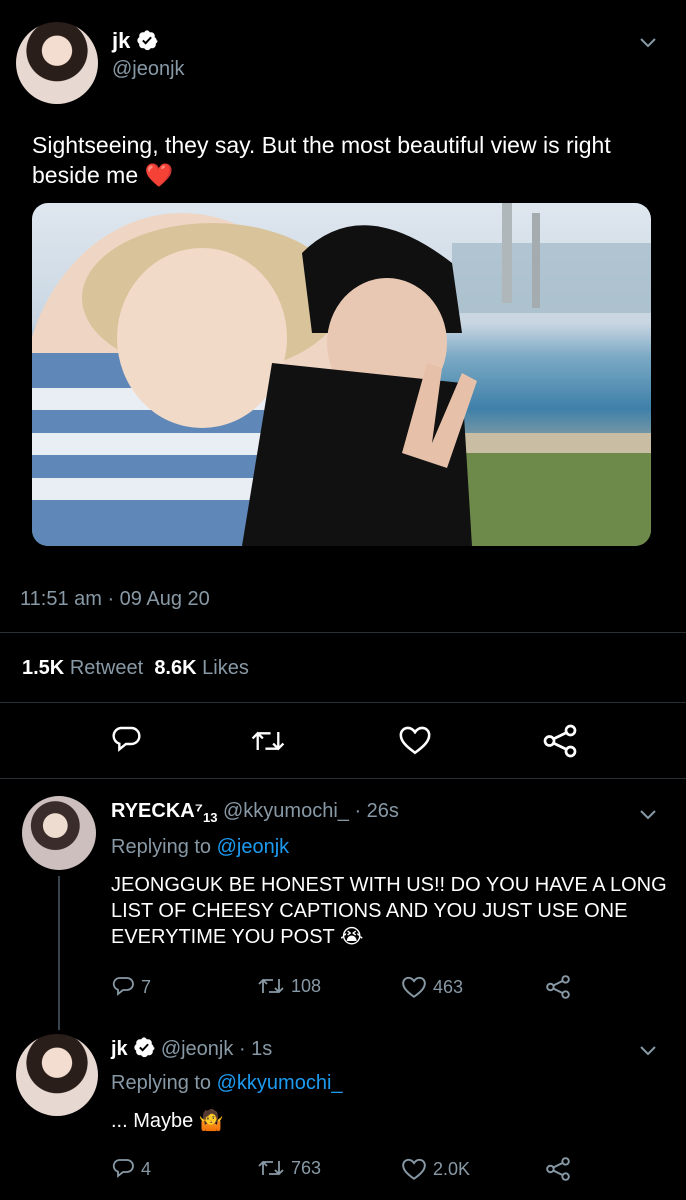 The width and height of the screenshot is (686, 1200). I want to click on reply-header: jk @jeonjk · 1s, so click(191, 1048).